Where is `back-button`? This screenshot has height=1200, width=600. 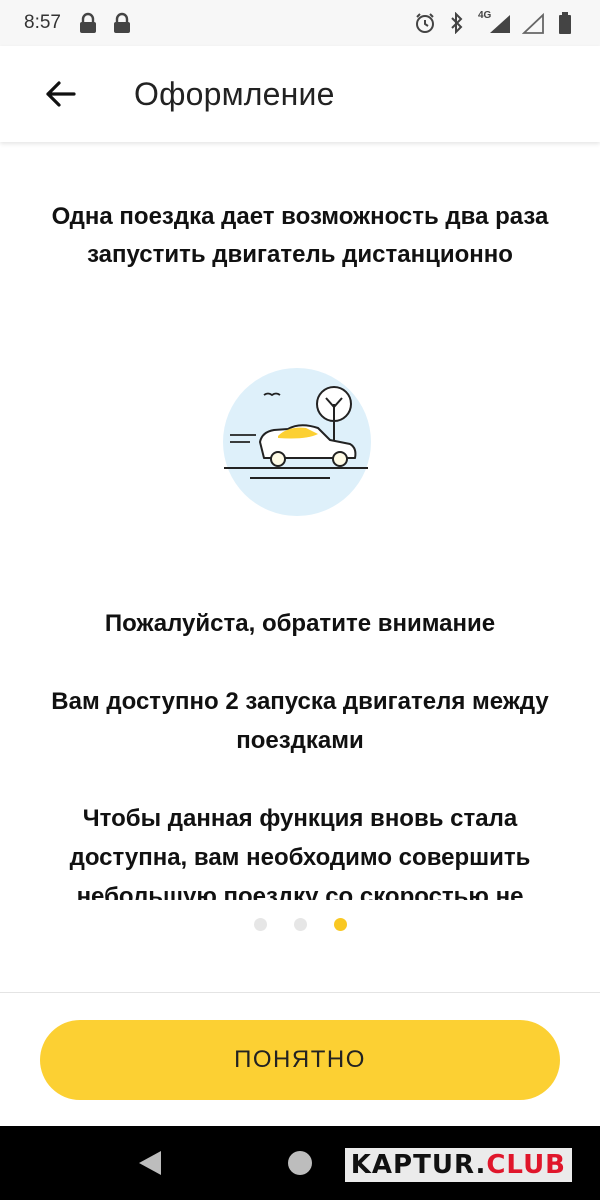
back-button is located at coordinates (60, 94).